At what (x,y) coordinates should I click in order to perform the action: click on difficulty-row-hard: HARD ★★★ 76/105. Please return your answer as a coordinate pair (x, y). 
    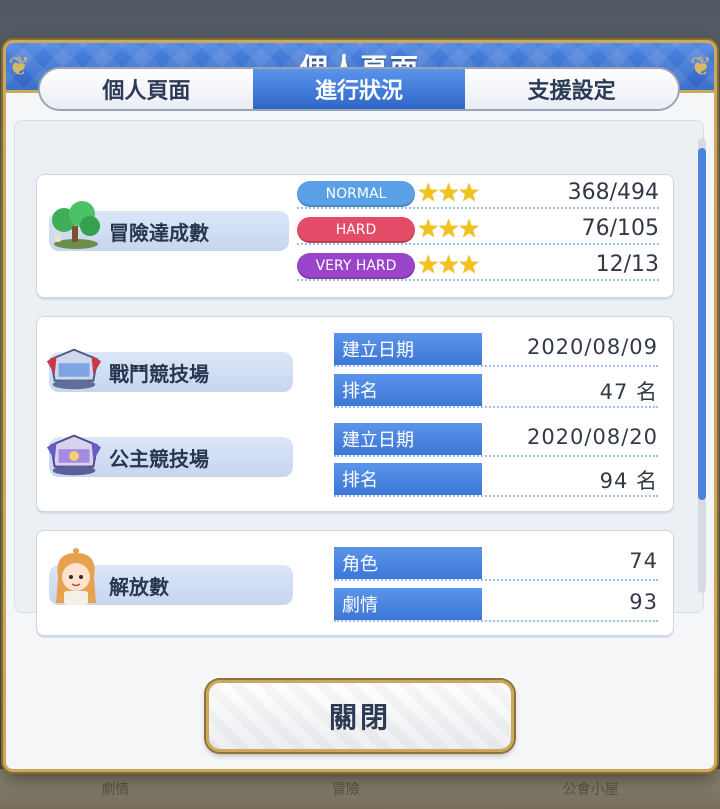
    Looking at the image, I should click on (478, 230).